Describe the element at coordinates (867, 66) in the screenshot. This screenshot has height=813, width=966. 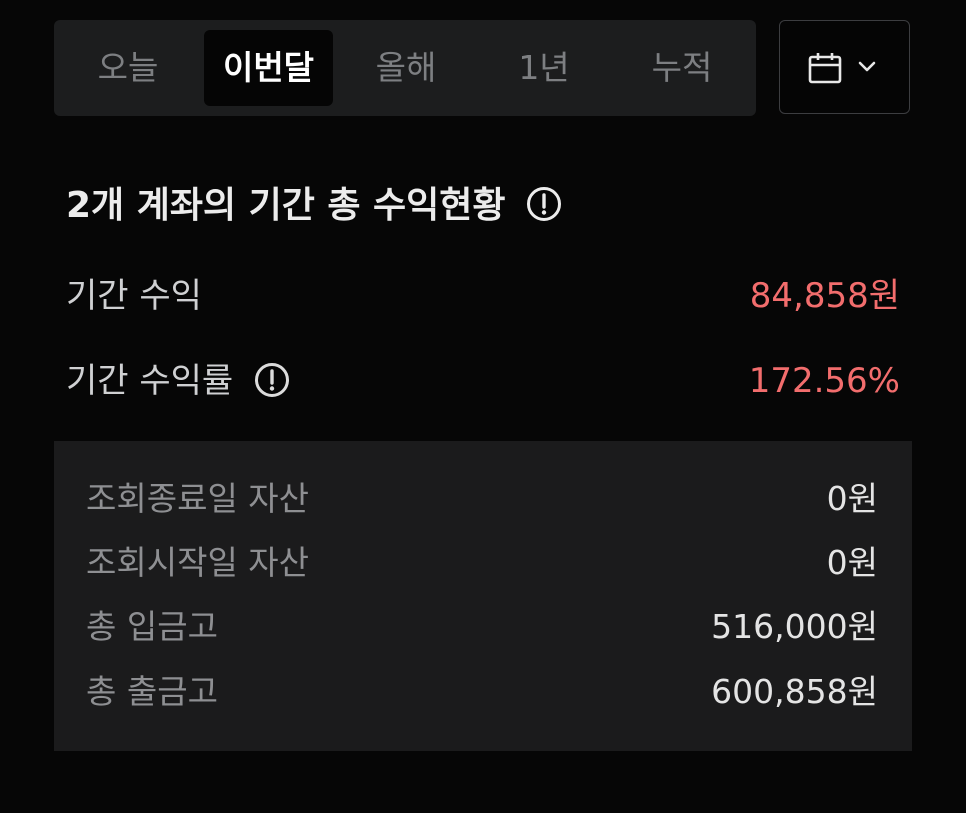
I see `chevron-down-icon` at that location.